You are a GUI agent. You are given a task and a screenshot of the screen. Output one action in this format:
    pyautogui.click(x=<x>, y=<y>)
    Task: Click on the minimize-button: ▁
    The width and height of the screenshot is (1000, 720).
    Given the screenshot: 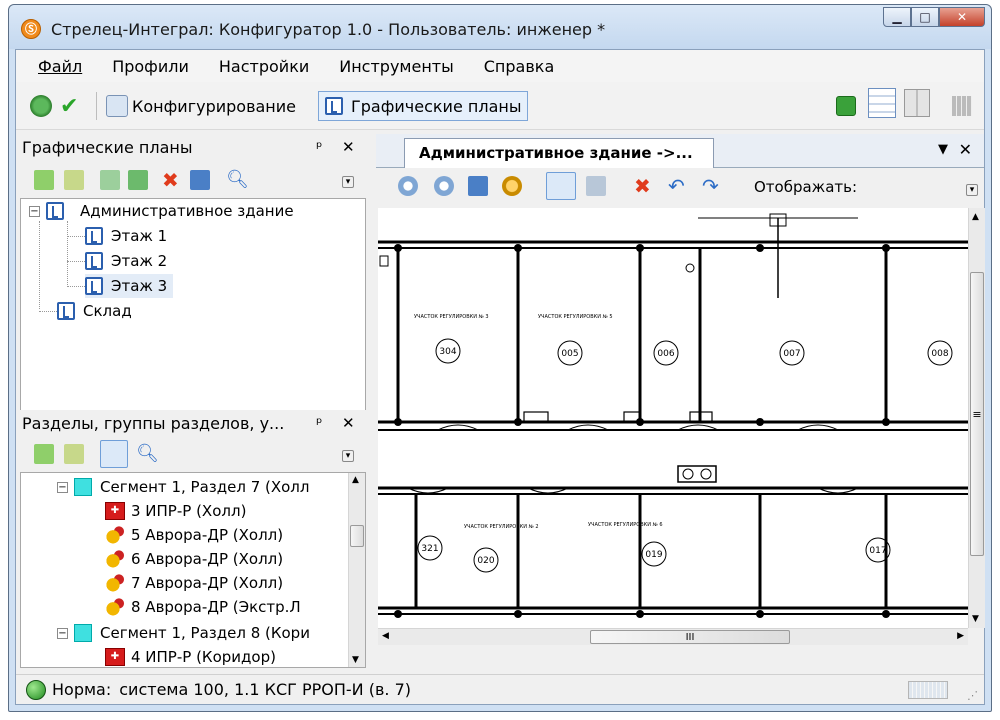 What is the action you would take?
    pyautogui.click(x=897, y=17)
    